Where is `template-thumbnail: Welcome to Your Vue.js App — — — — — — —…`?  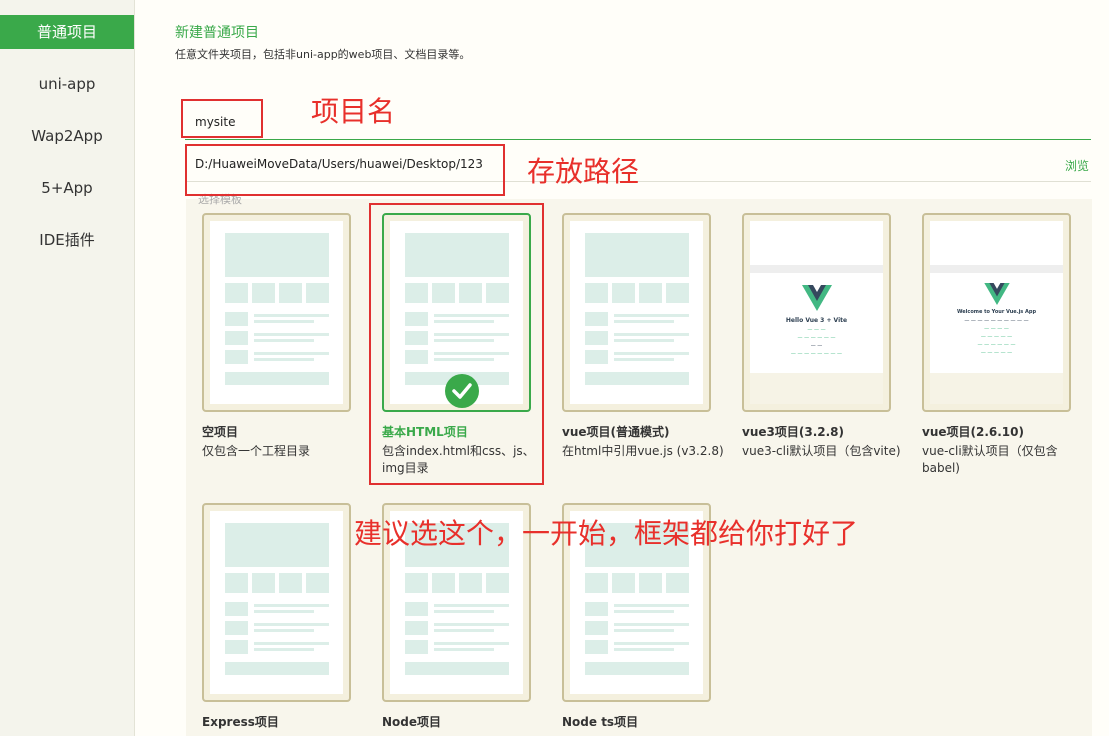 template-thumbnail: Welcome to Your Vue.js App — — — — — — —… is located at coordinates (996, 312).